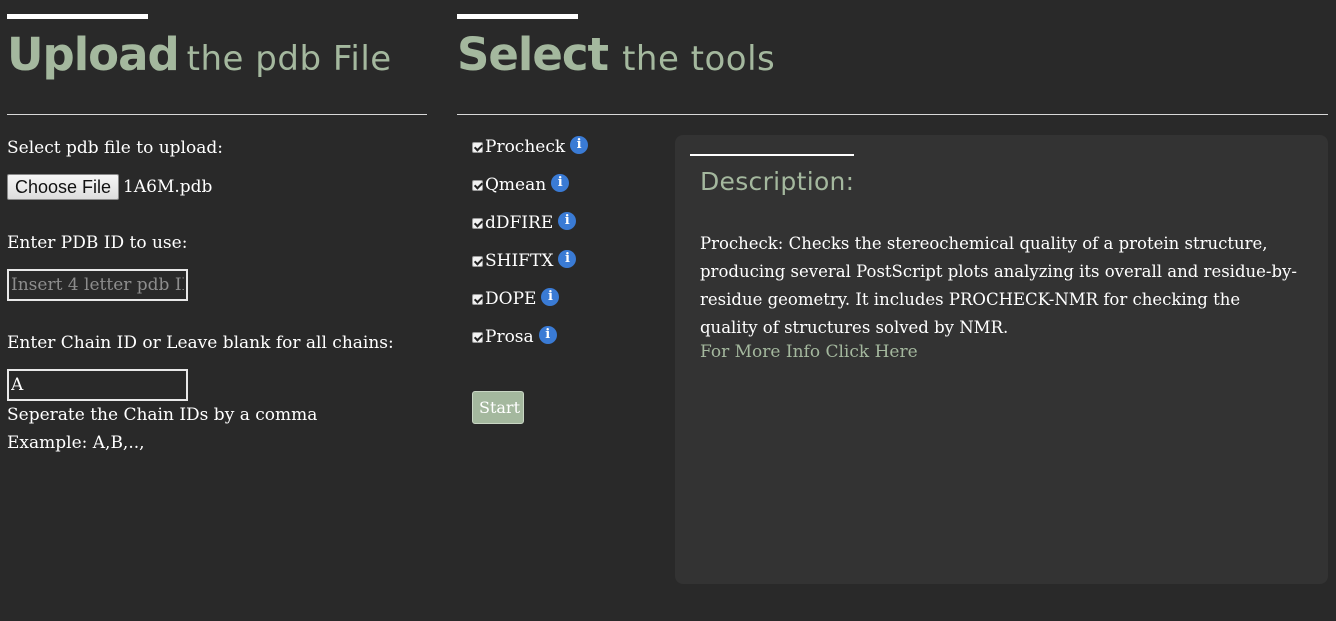  Describe the element at coordinates (525, 147) in the screenshot. I see `tool-label: Procheck` at that location.